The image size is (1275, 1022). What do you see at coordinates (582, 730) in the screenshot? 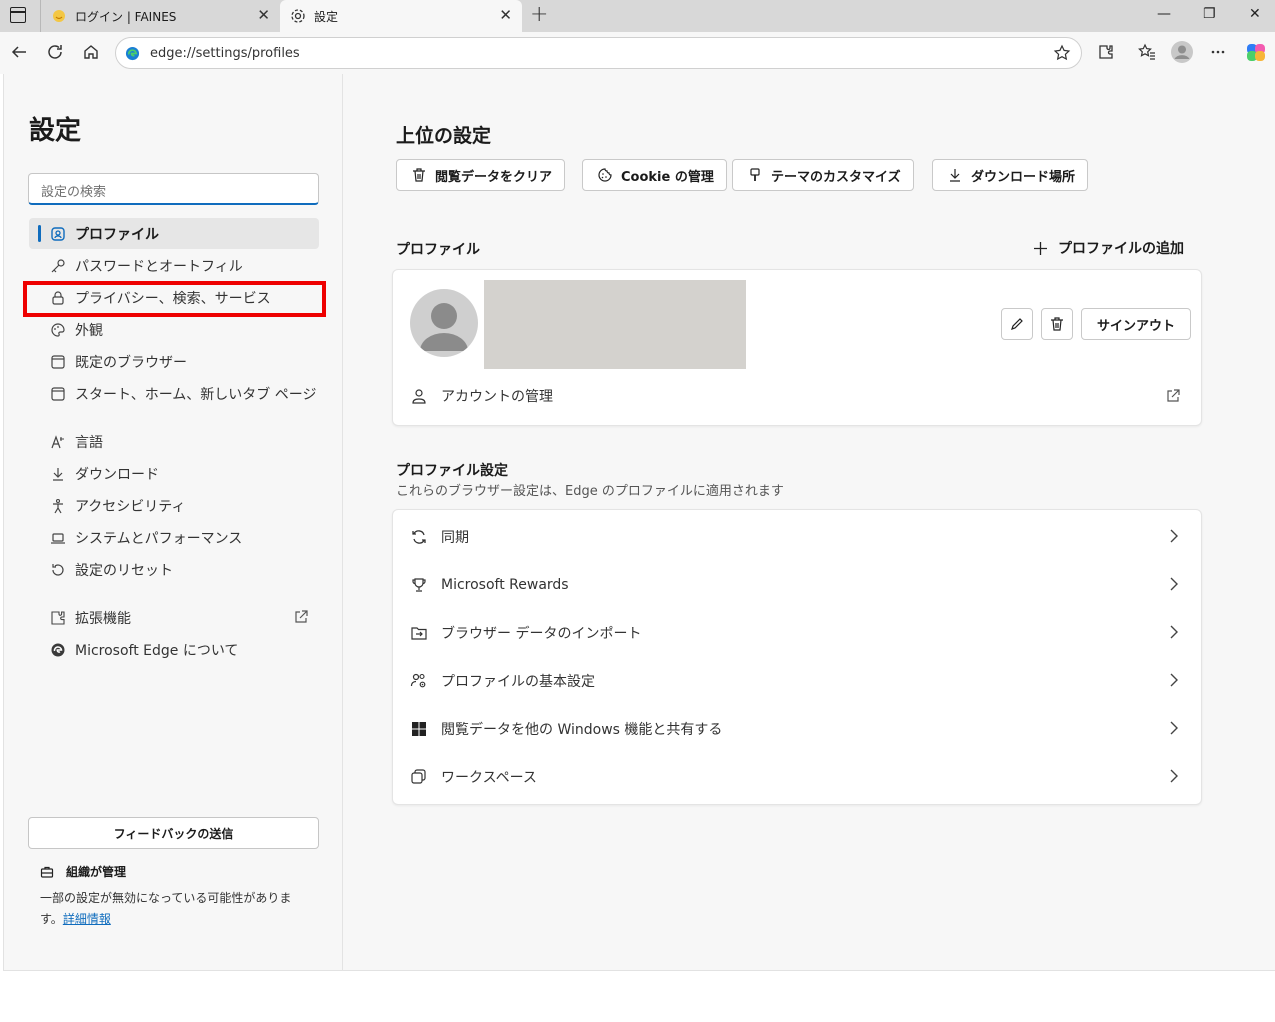
I see `list-item-label: 閲覧データを他の Windows 機能と共有する` at bounding box center [582, 730].